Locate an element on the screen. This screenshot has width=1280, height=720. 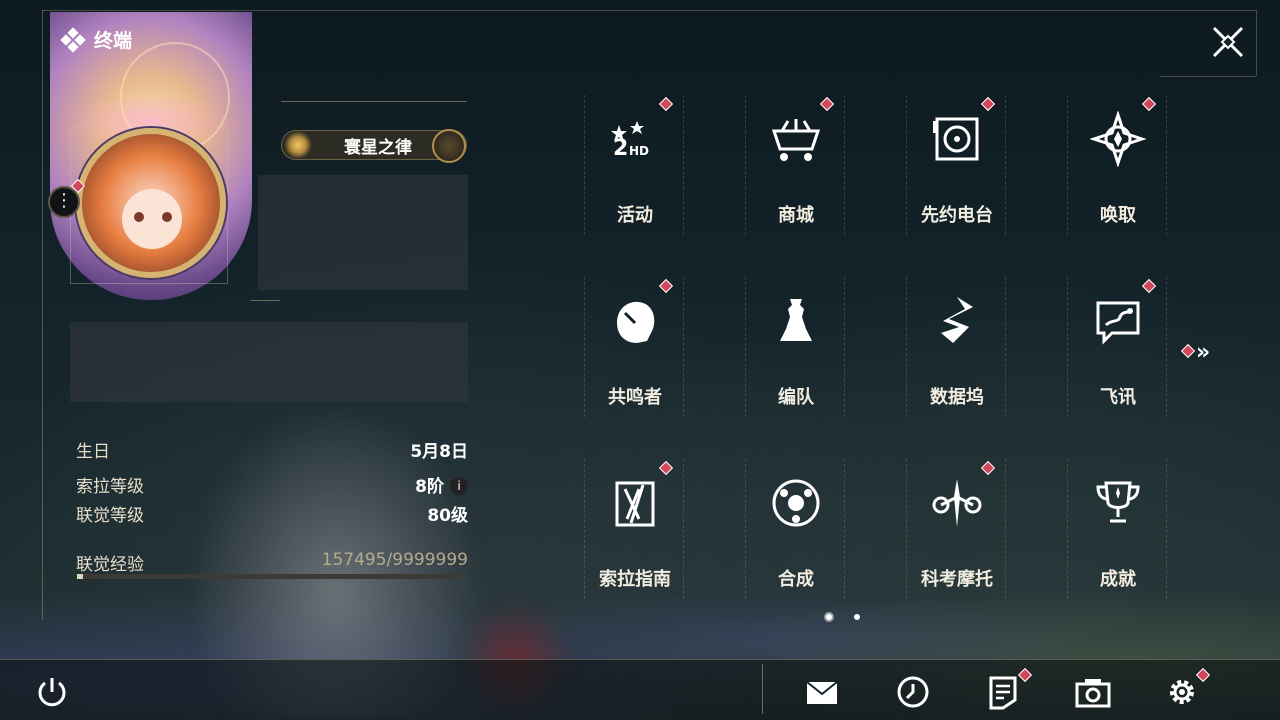
menu-item-synthesis: 合成 is located at coordinates (795, 529).